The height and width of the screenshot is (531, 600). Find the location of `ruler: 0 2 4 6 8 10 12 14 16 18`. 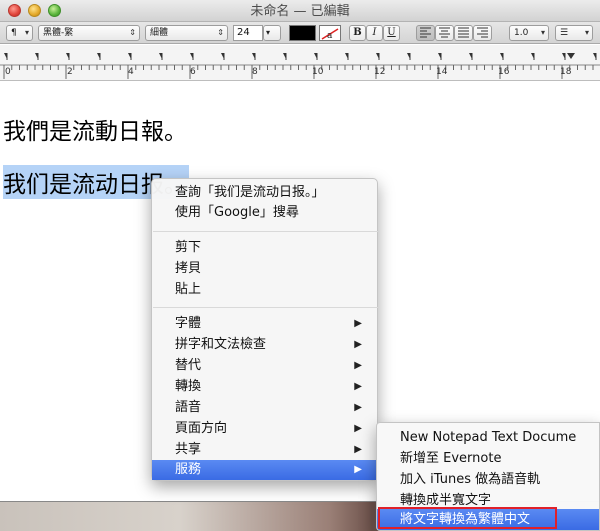

ruler: 0 2 4 6 8 10 12 14 16 18 is located at coordinates (300, 63).